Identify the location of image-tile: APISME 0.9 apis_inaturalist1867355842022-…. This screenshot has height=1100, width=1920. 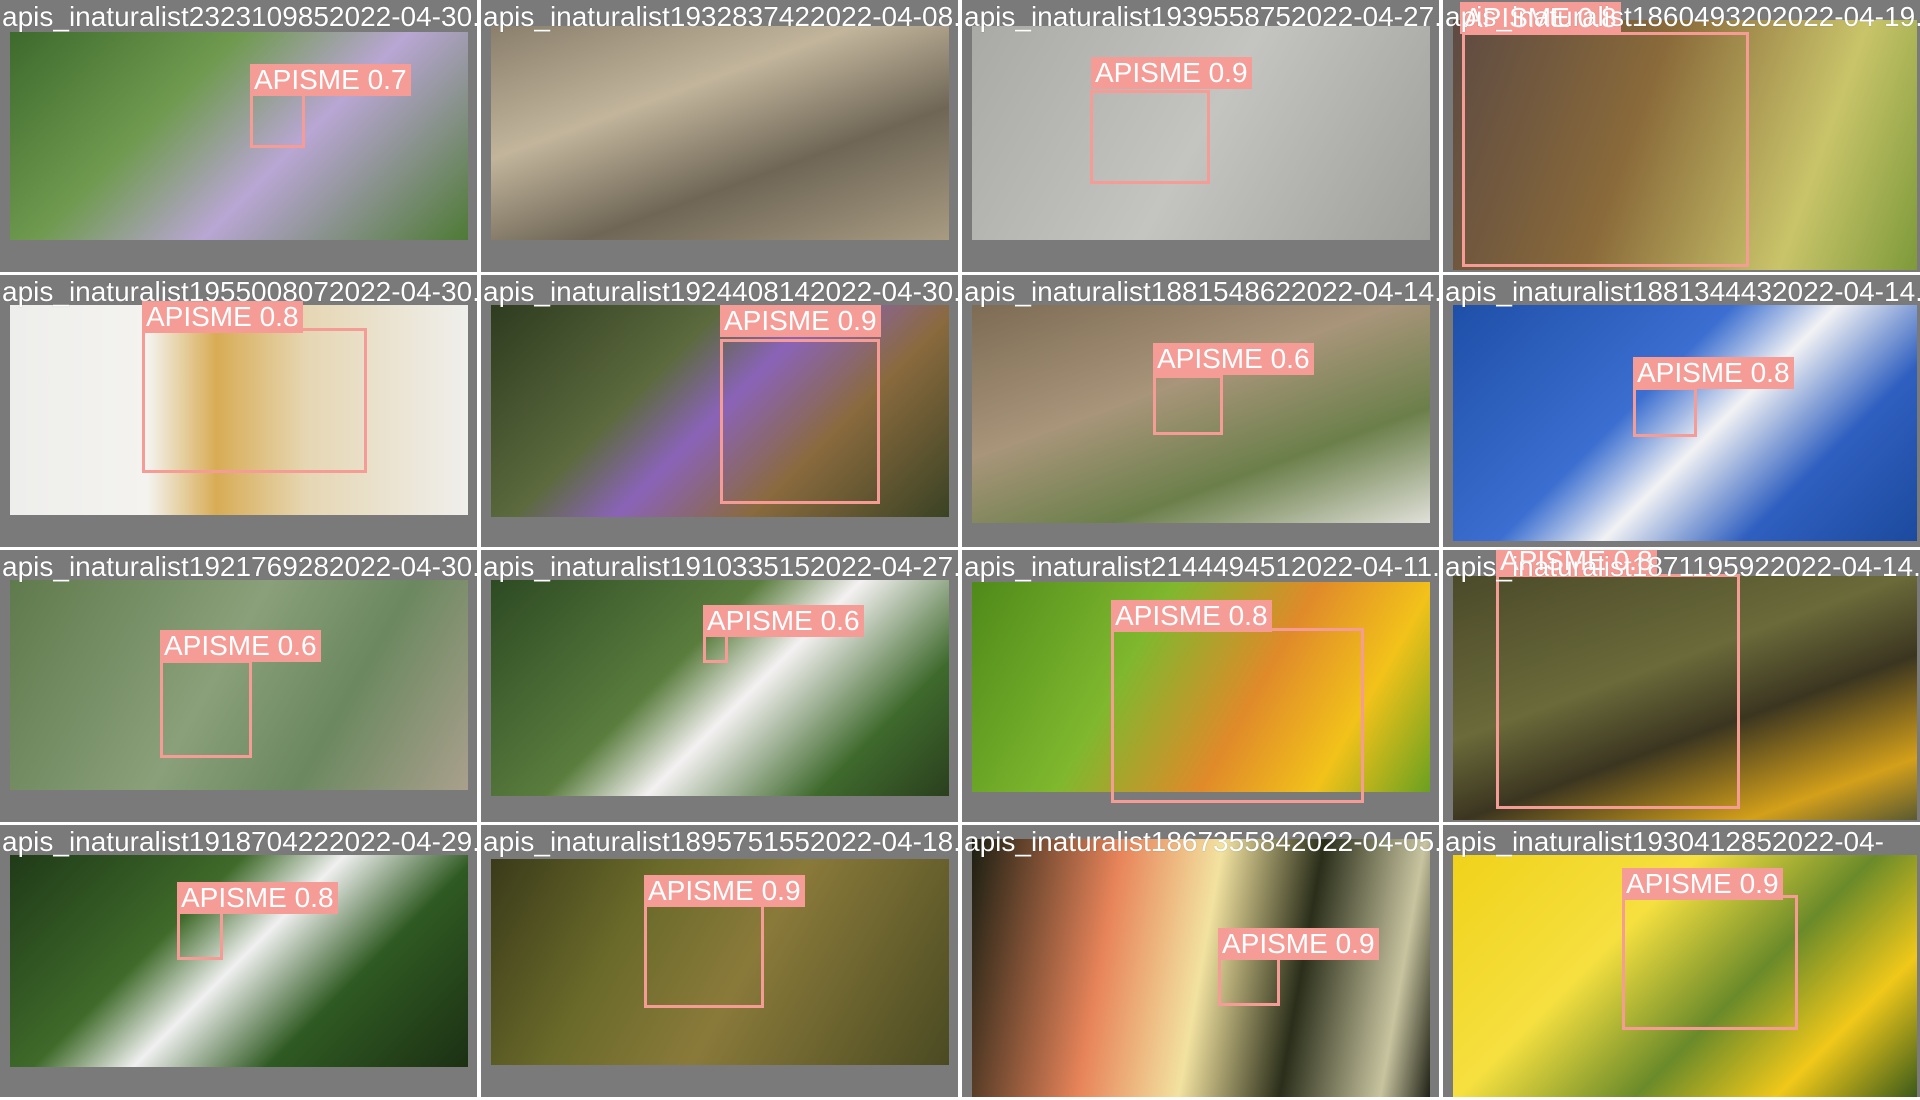
(1200, 961).